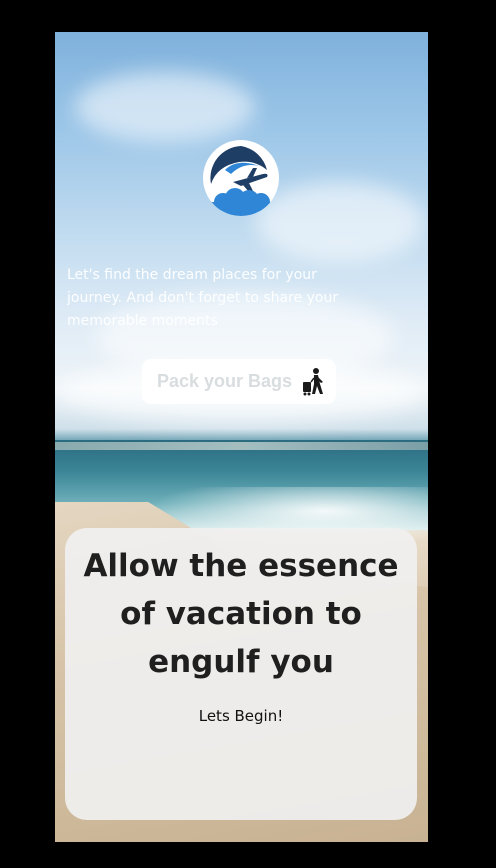 The width and height of the screenshot is (496, 868). Describe the element at coordinates (225, 381) in the screenshot. I see `pack-button-label: Pack your Bags` at that location.